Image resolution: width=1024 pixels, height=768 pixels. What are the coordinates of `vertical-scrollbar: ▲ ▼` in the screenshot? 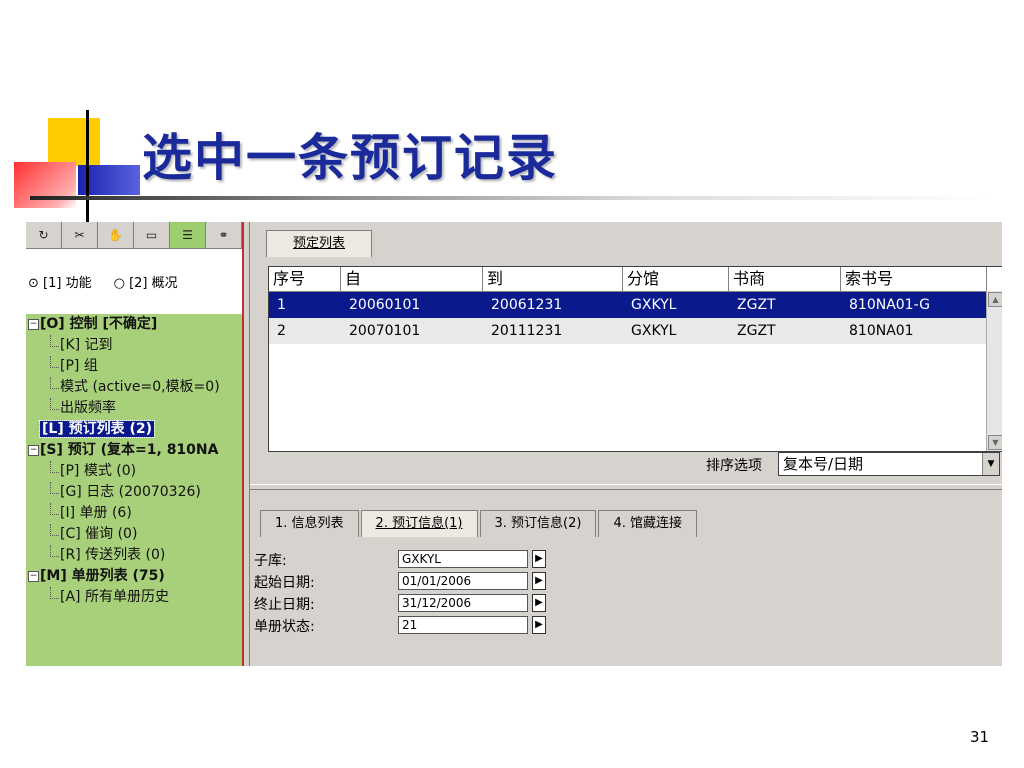 It's located at (994, 371).